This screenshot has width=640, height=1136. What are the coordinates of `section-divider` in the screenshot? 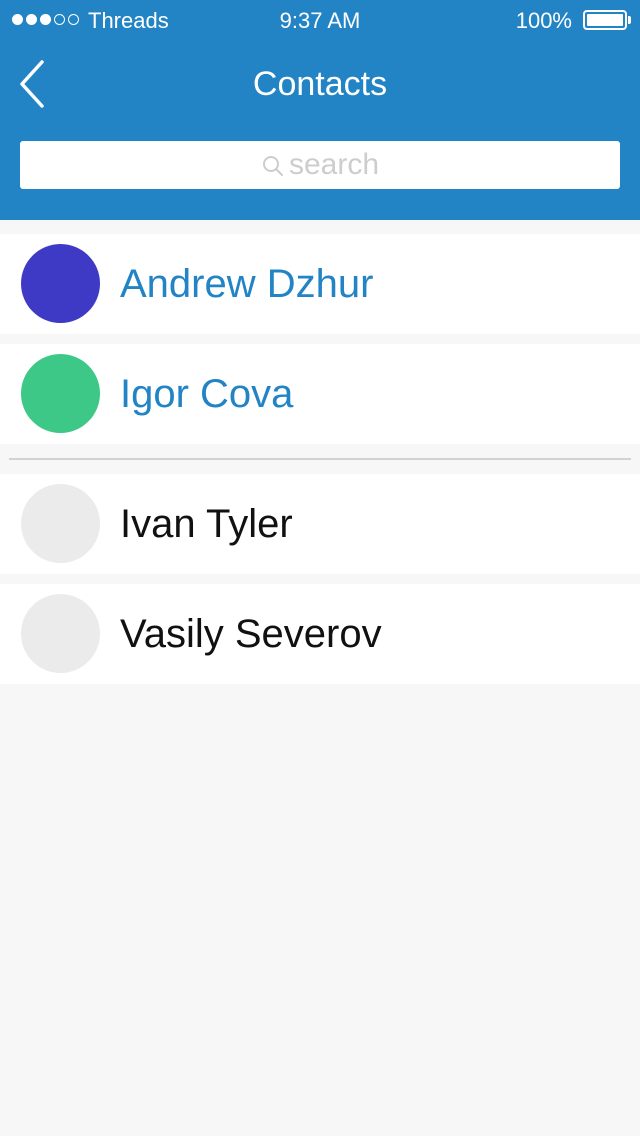 It's located at (320, 459).